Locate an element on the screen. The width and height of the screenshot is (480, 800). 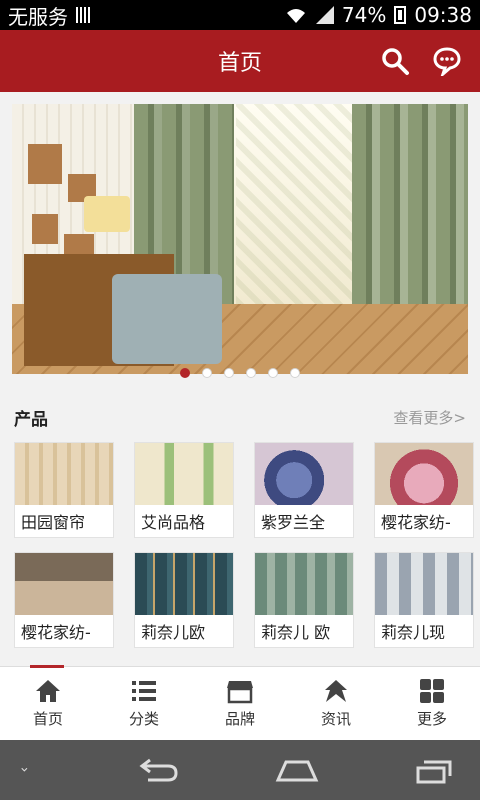
collapse-icon is located at coordinates (30, 770).